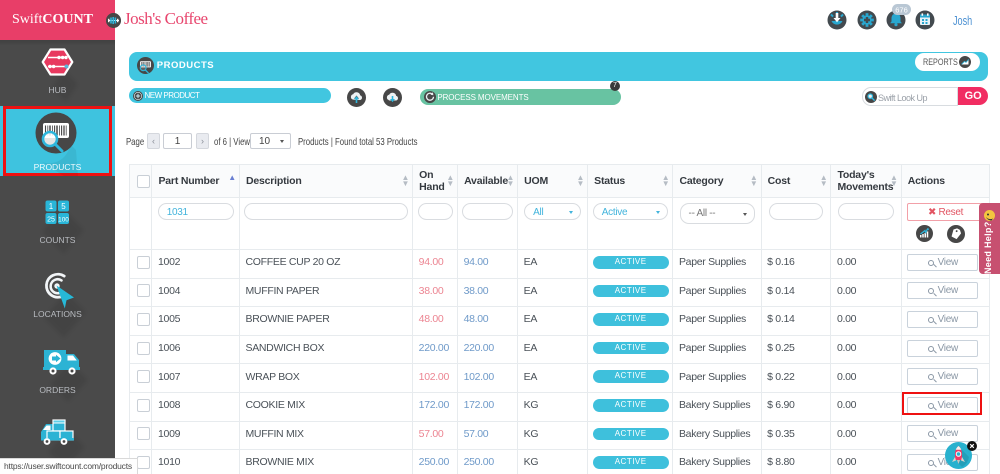 The height and width of the screenshot is (474, 1000). I want to click on svg-text: 676, so click(901, 9).